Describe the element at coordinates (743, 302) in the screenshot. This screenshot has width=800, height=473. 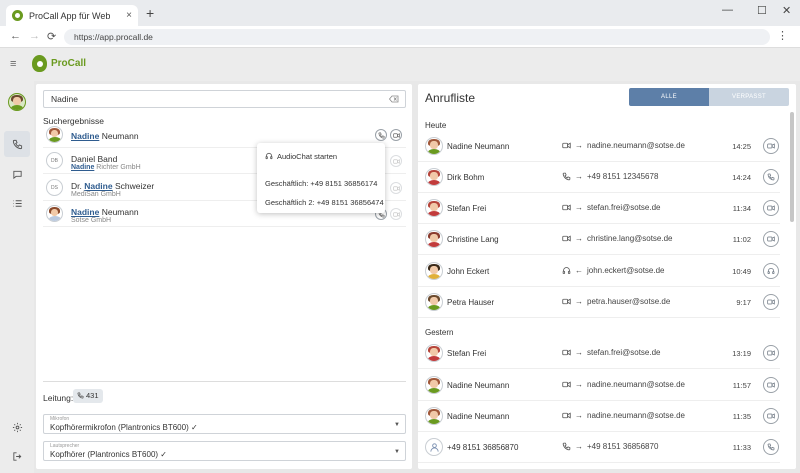
I see `call-time: 9:17` at that location.